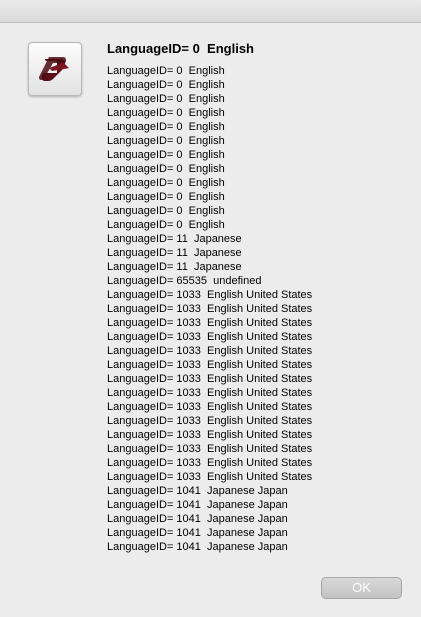 The image size is (421, 617). I want to click on list-item: LanguageID= 65535 undefined, so click(184, 281).